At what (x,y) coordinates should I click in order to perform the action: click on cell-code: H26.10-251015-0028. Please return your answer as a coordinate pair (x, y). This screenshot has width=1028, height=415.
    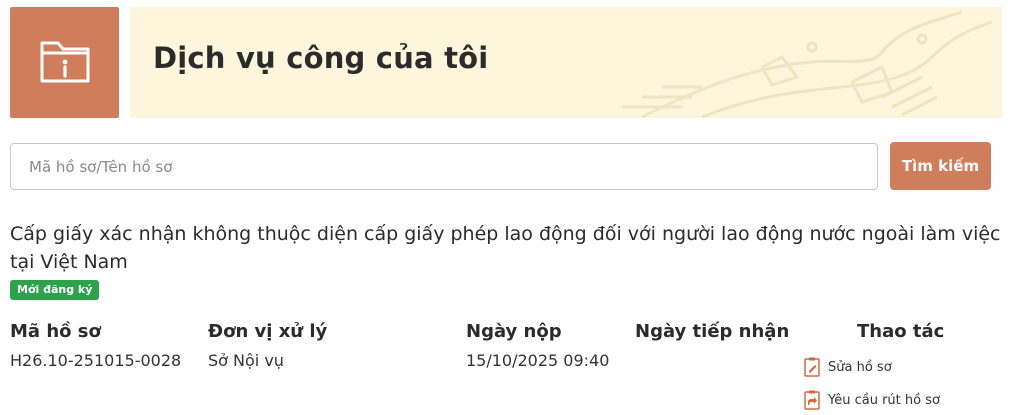
    Looking at the image, I should click on (96, 360).